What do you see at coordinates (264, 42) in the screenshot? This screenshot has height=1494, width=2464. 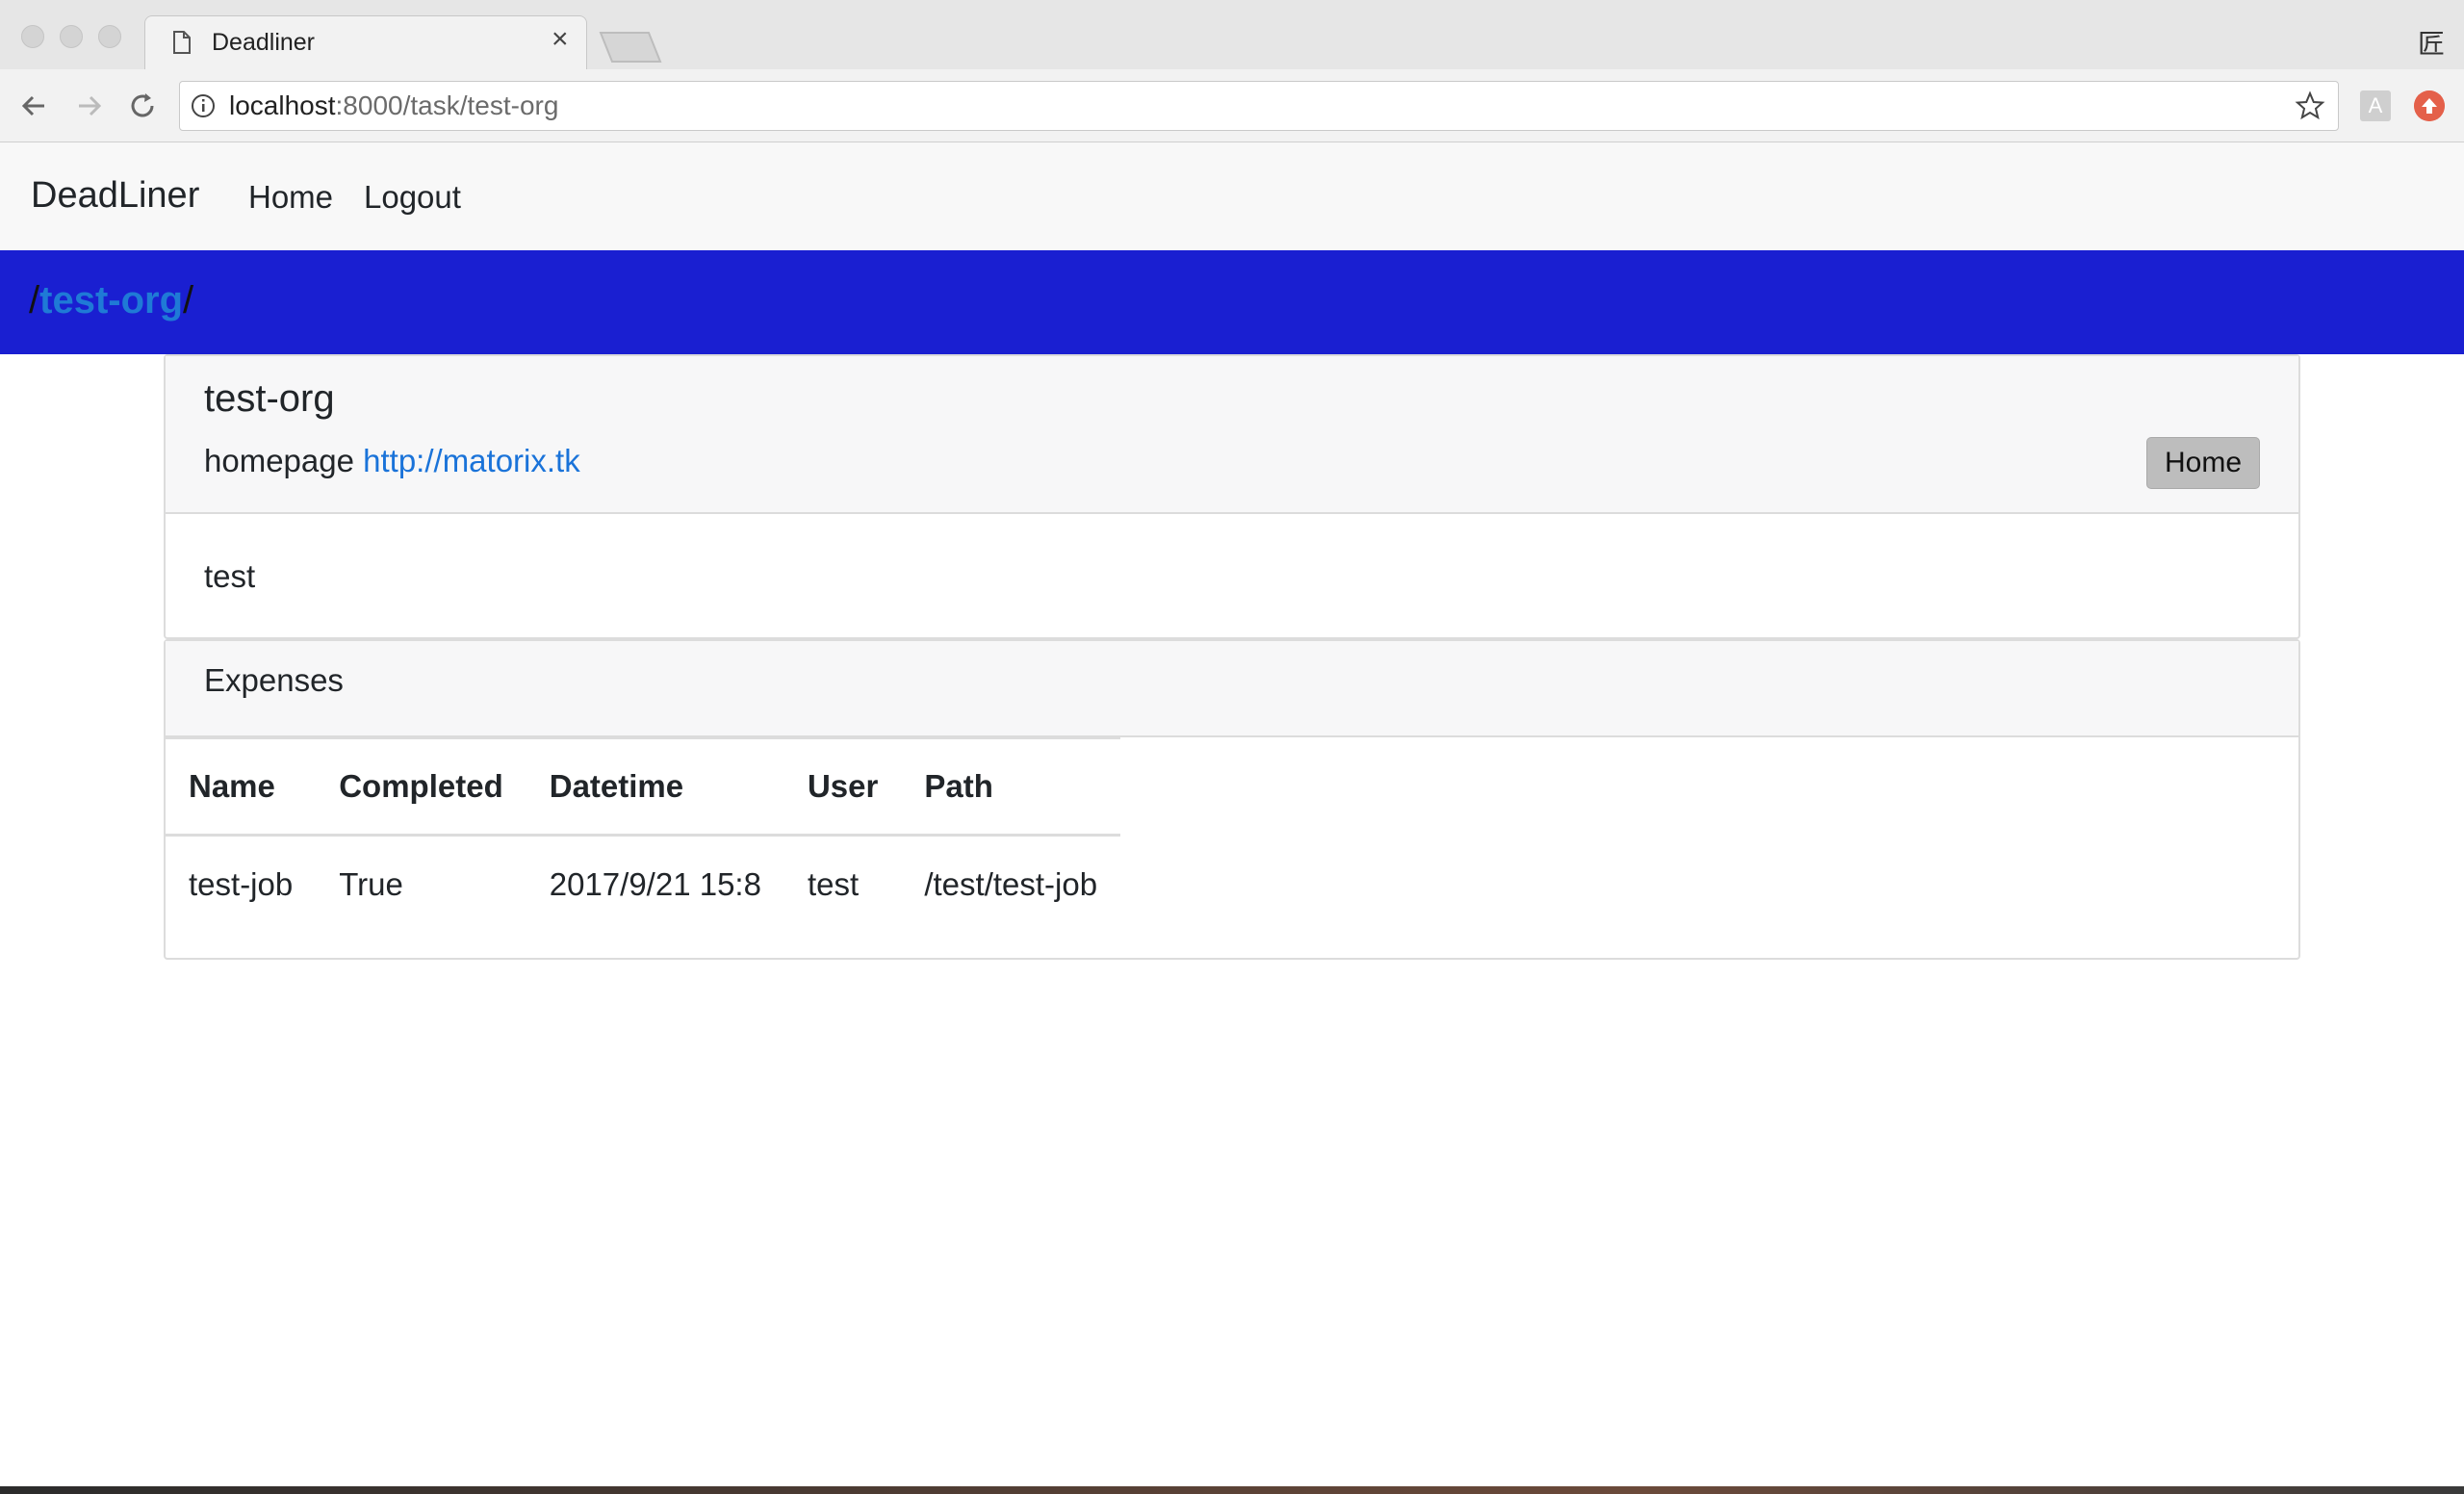 I see `tab-title: Deadliner` at bounding box center [264, 42].